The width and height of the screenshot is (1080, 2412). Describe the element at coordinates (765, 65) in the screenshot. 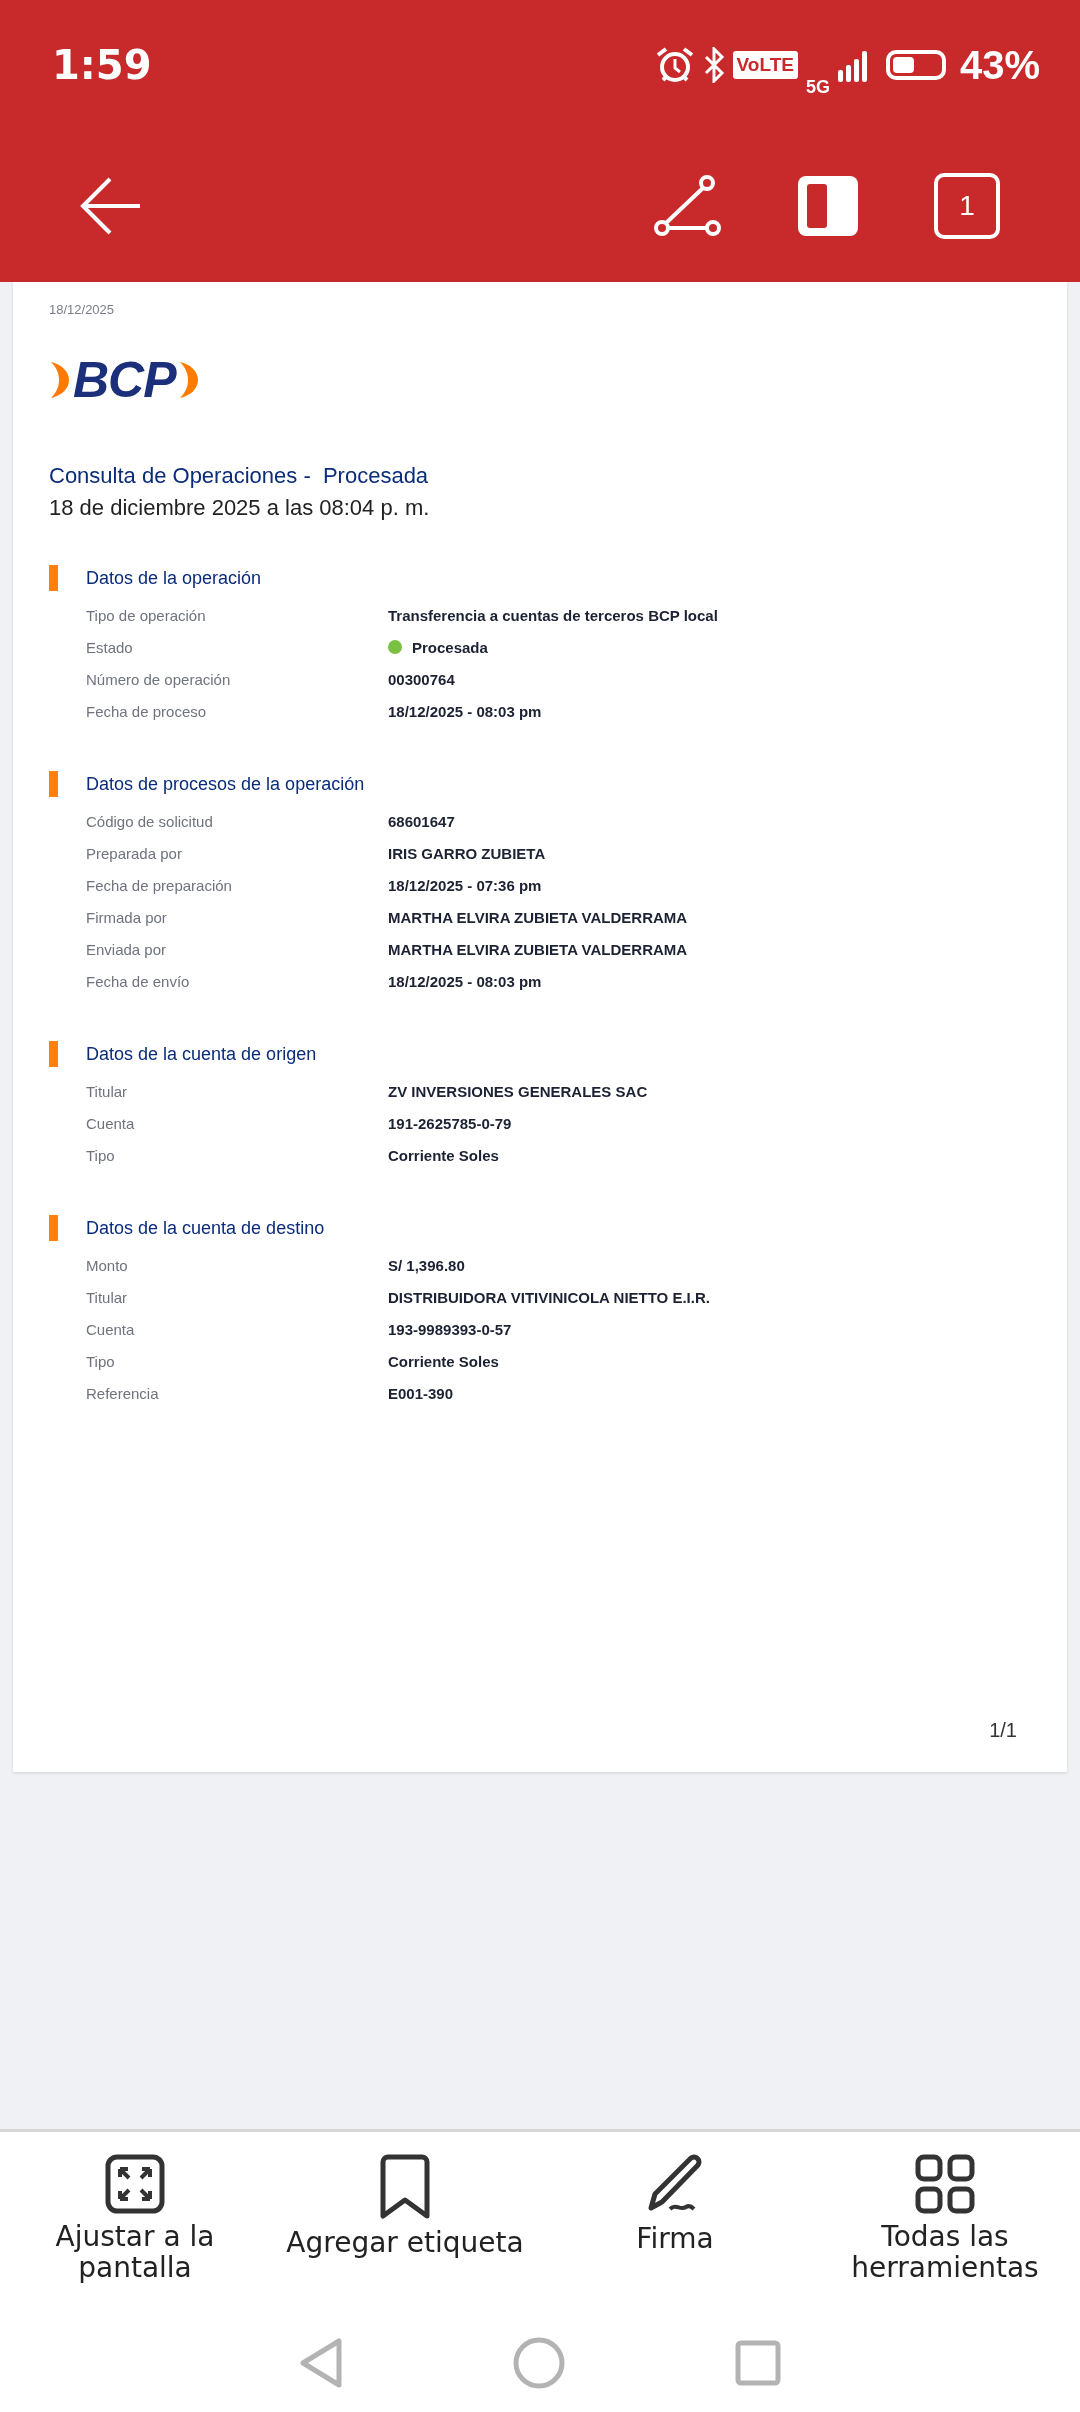

I see `volte-badge: VoLTE` at that location.